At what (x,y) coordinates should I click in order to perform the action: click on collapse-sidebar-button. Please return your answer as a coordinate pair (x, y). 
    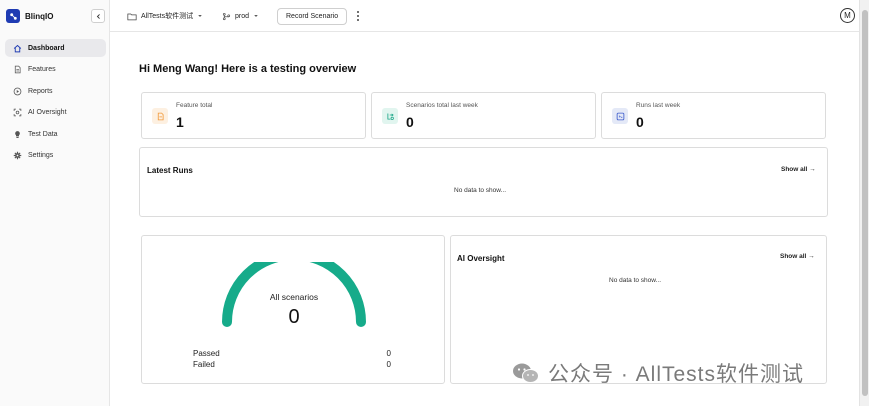
    Looking at the image, I should click on (98, 16).